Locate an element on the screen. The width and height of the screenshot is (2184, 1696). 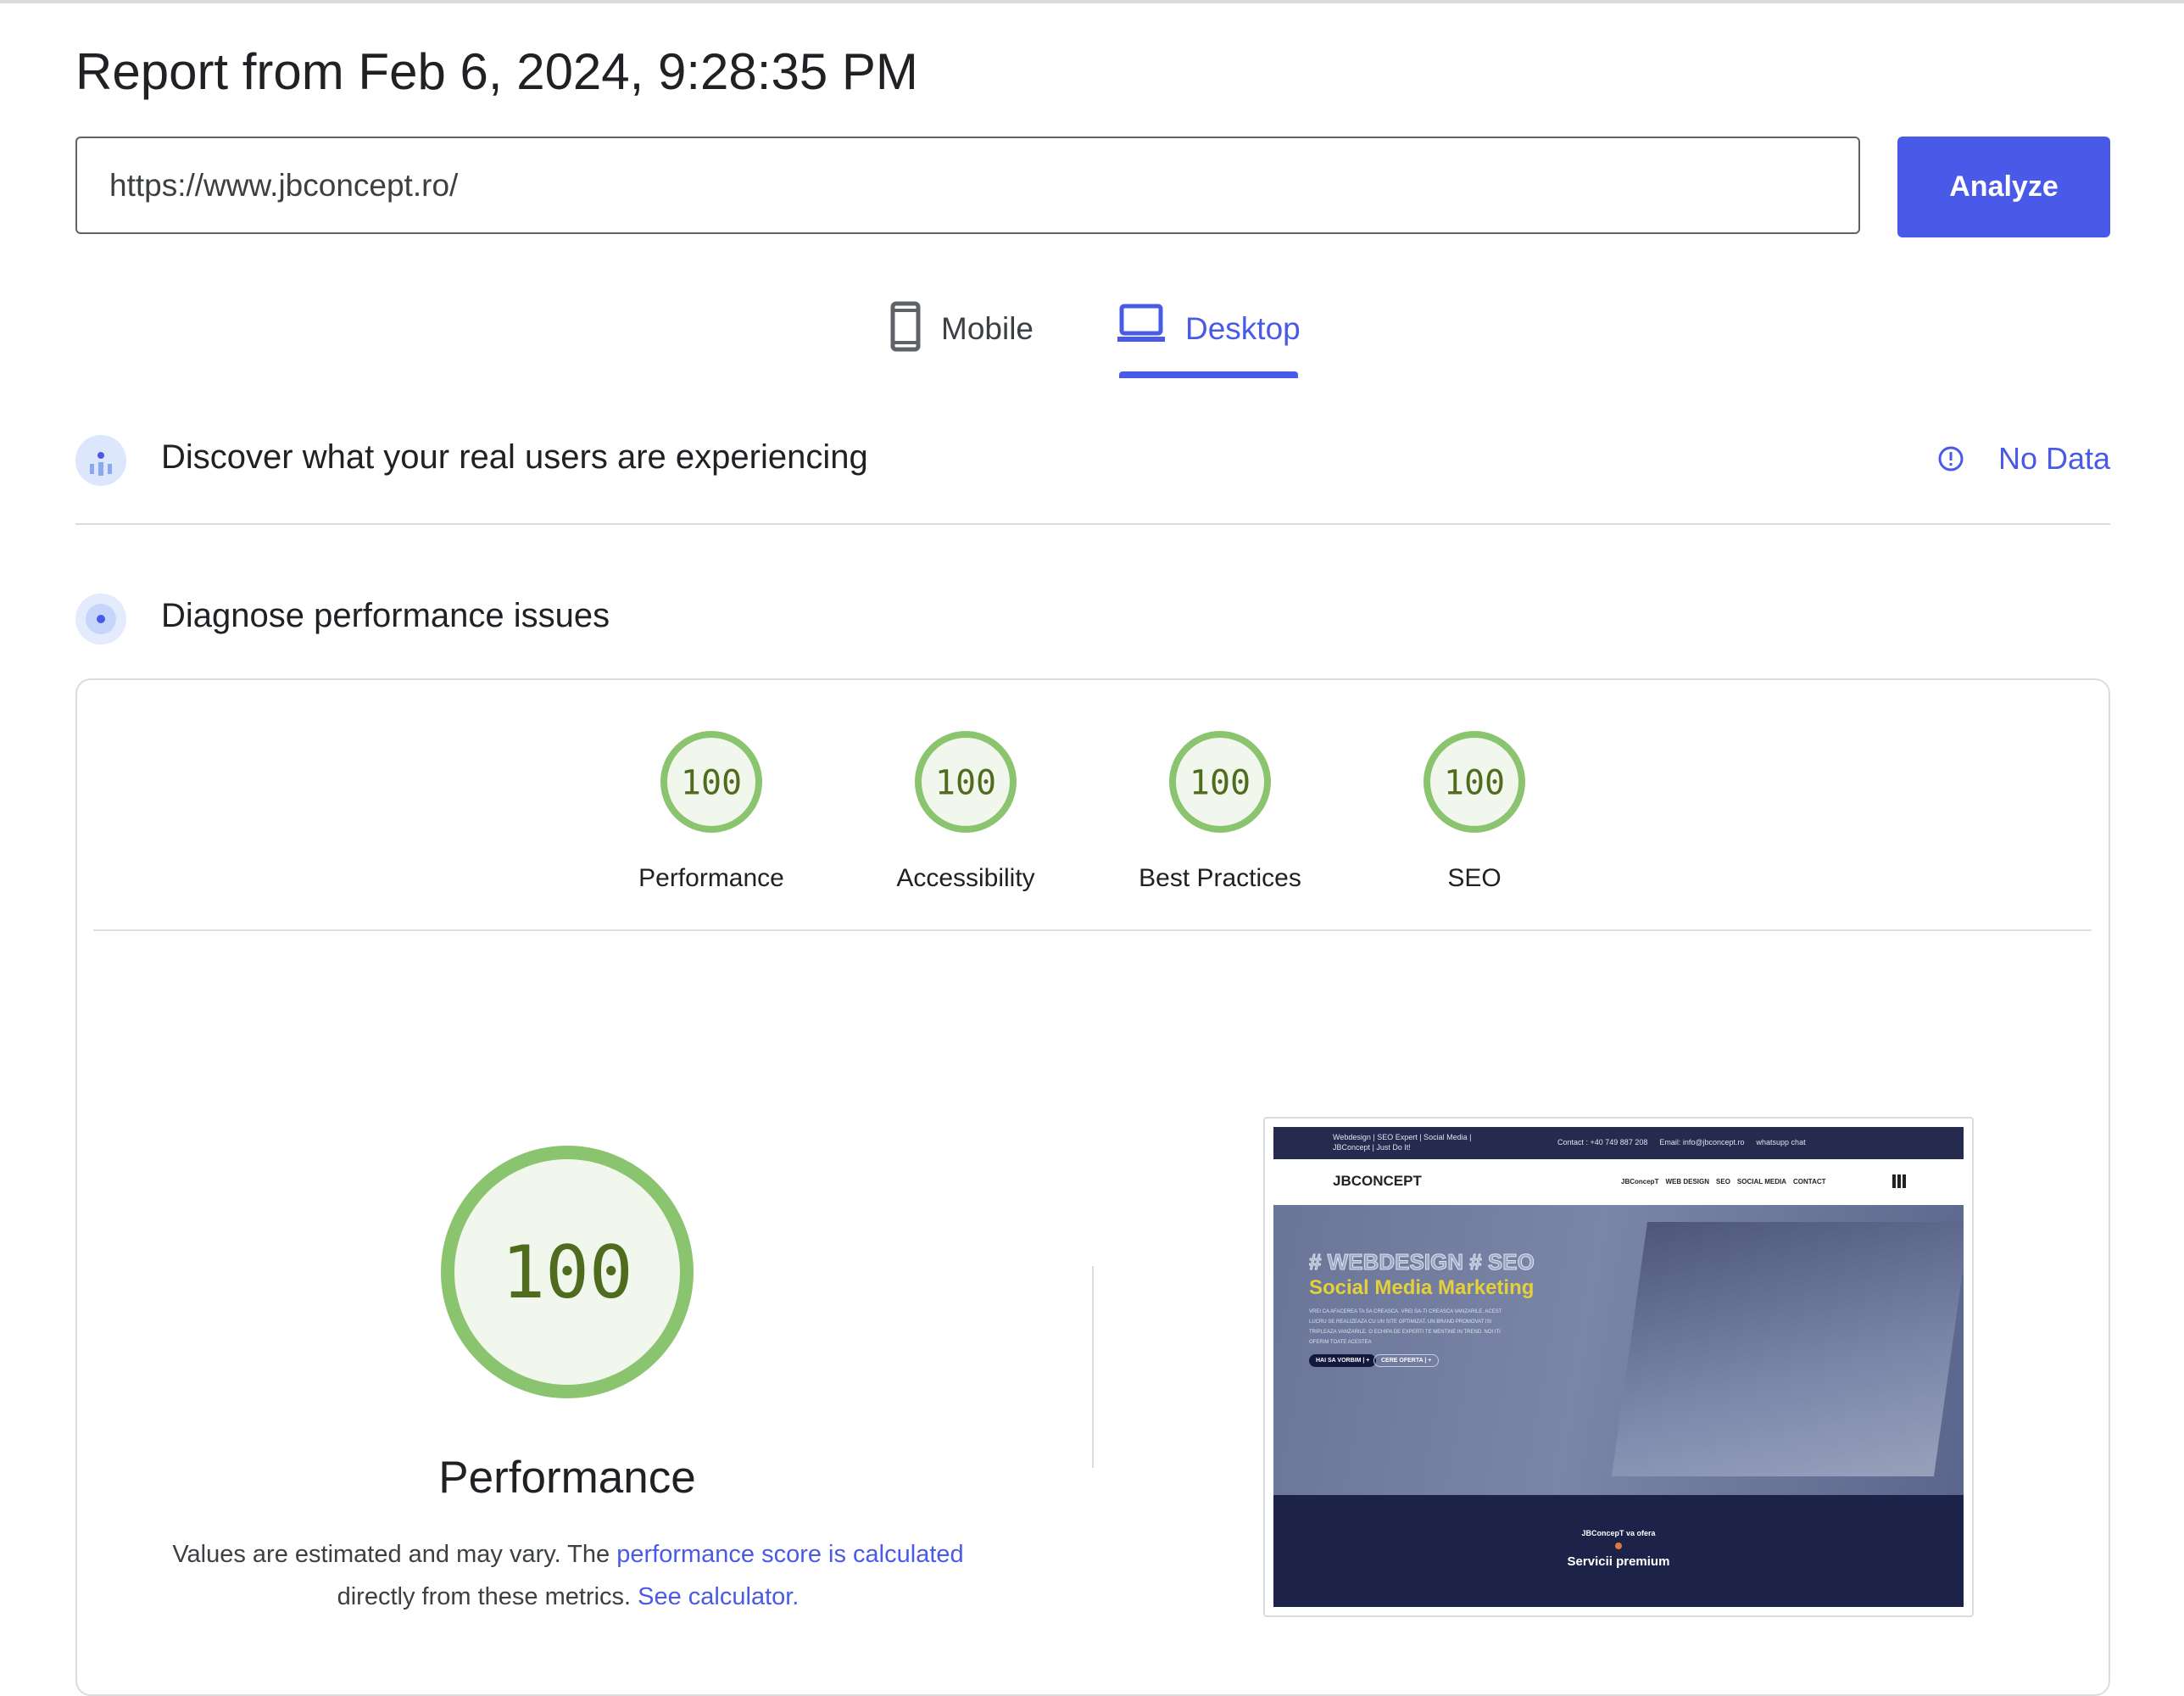
screenshot-nav-item: SOCIAL MEDIA is located at coordinates (1761, 1182).